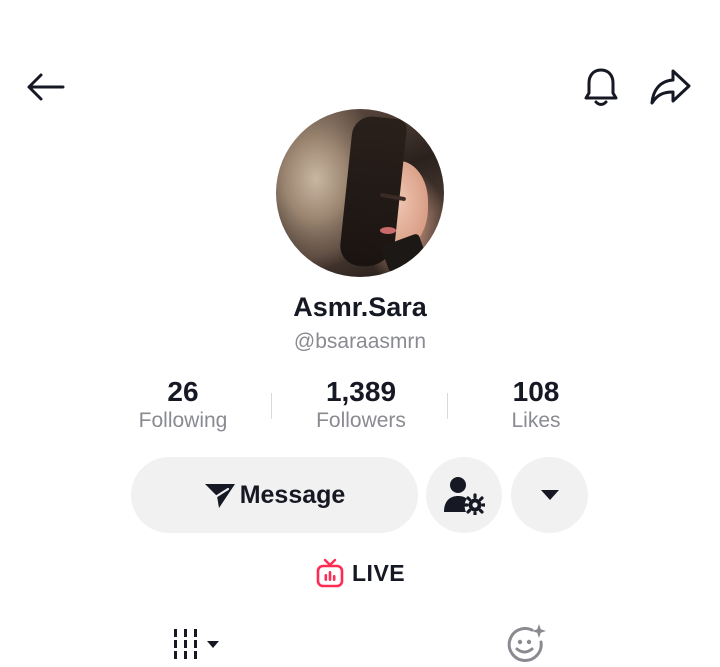 Image resolution: width=720 pixels, height=667 pixels. What do you see at coordinates (361, 420) in the screenshot?
I see `stat-label: Followers` at bounding box center [361, 420].